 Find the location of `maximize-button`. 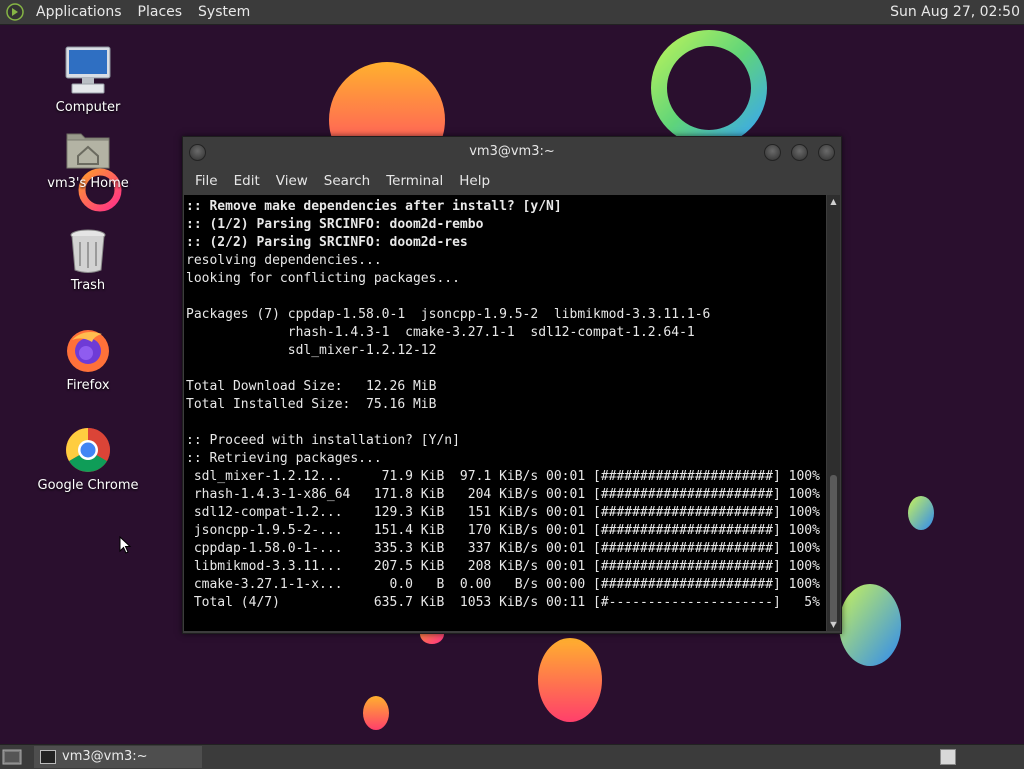

maximize-button is located at coordinates (799, 152).